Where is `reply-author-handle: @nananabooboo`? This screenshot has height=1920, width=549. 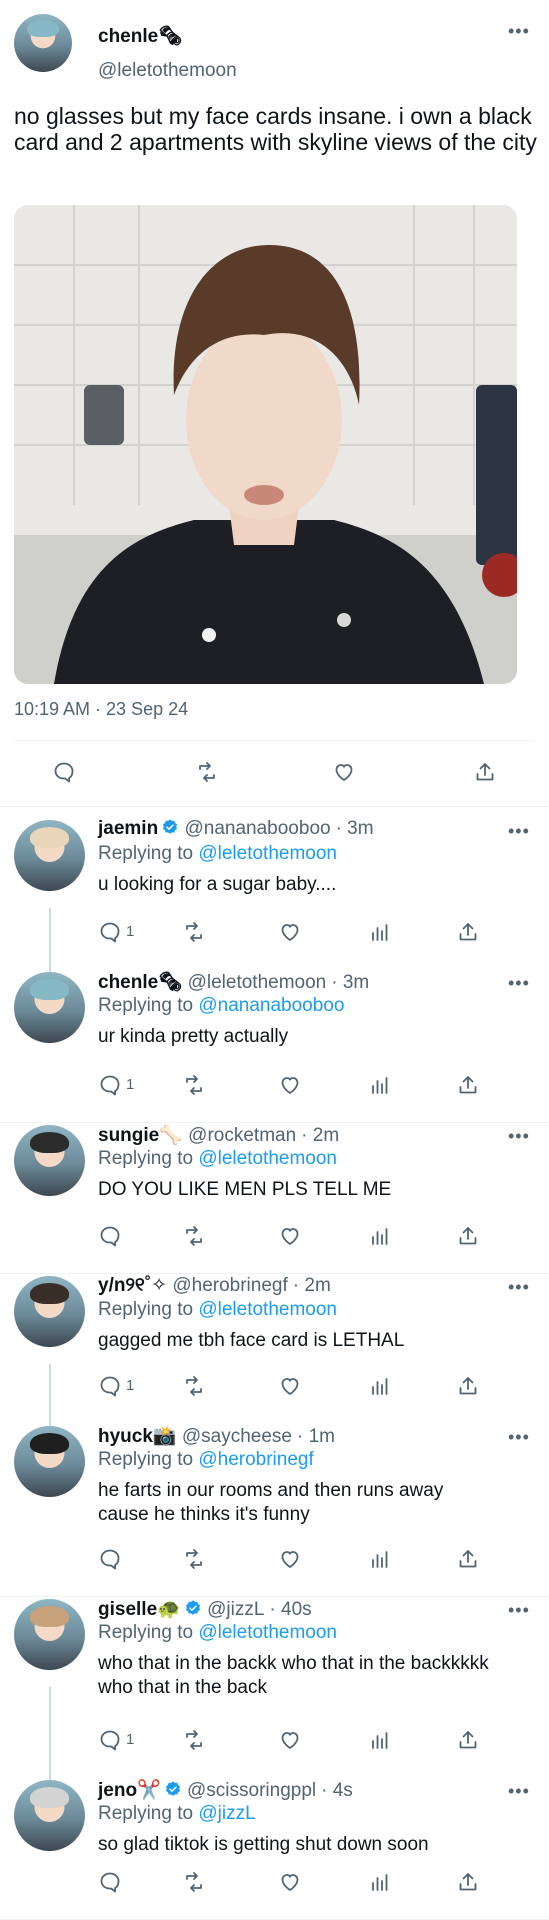 reply-author-handle: @nananabooboo is located at coordinates (257, 828).